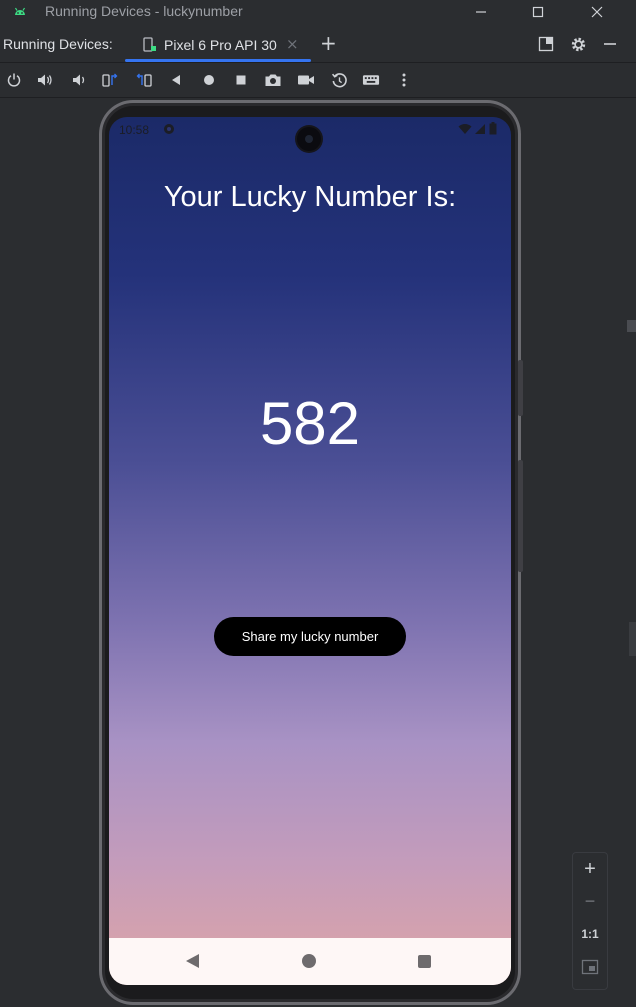 The image size is (636, 1007). I want to click on emulator-toolbar, so click(318, 80).